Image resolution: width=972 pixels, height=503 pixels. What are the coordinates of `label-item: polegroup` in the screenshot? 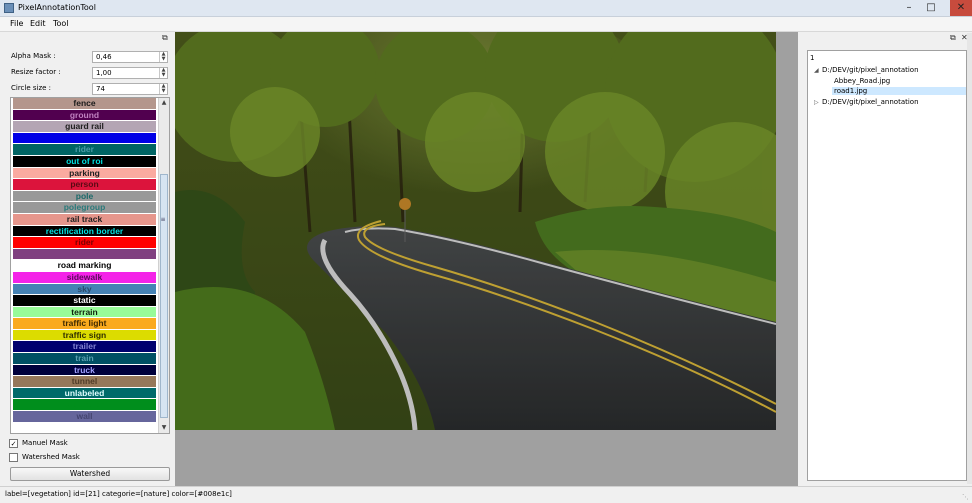 It's located at (84, 208).